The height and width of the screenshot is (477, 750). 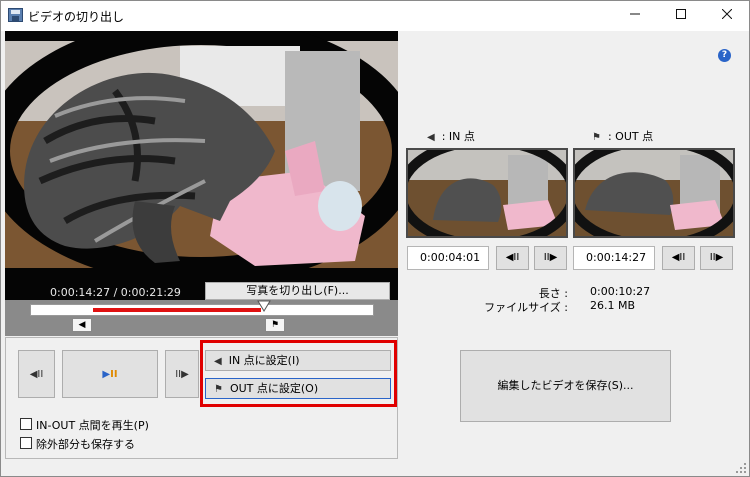 I want to click on out-header-icon: ⚑, so click(x=596, y=137).